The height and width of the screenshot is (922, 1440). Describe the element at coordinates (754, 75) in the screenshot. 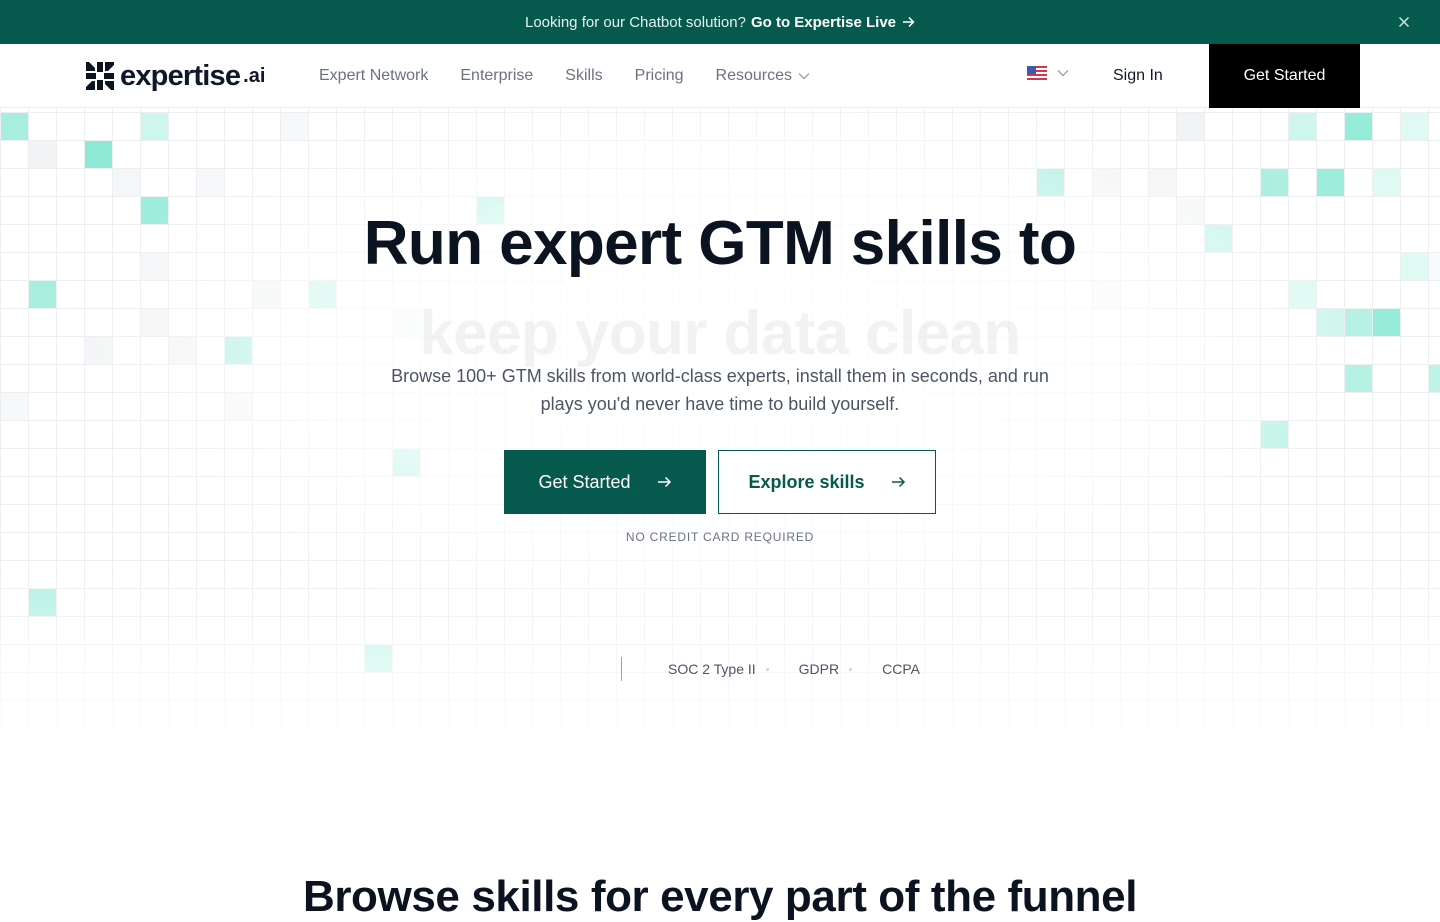

I see `nav-item-resources-label: Resources` at that location.